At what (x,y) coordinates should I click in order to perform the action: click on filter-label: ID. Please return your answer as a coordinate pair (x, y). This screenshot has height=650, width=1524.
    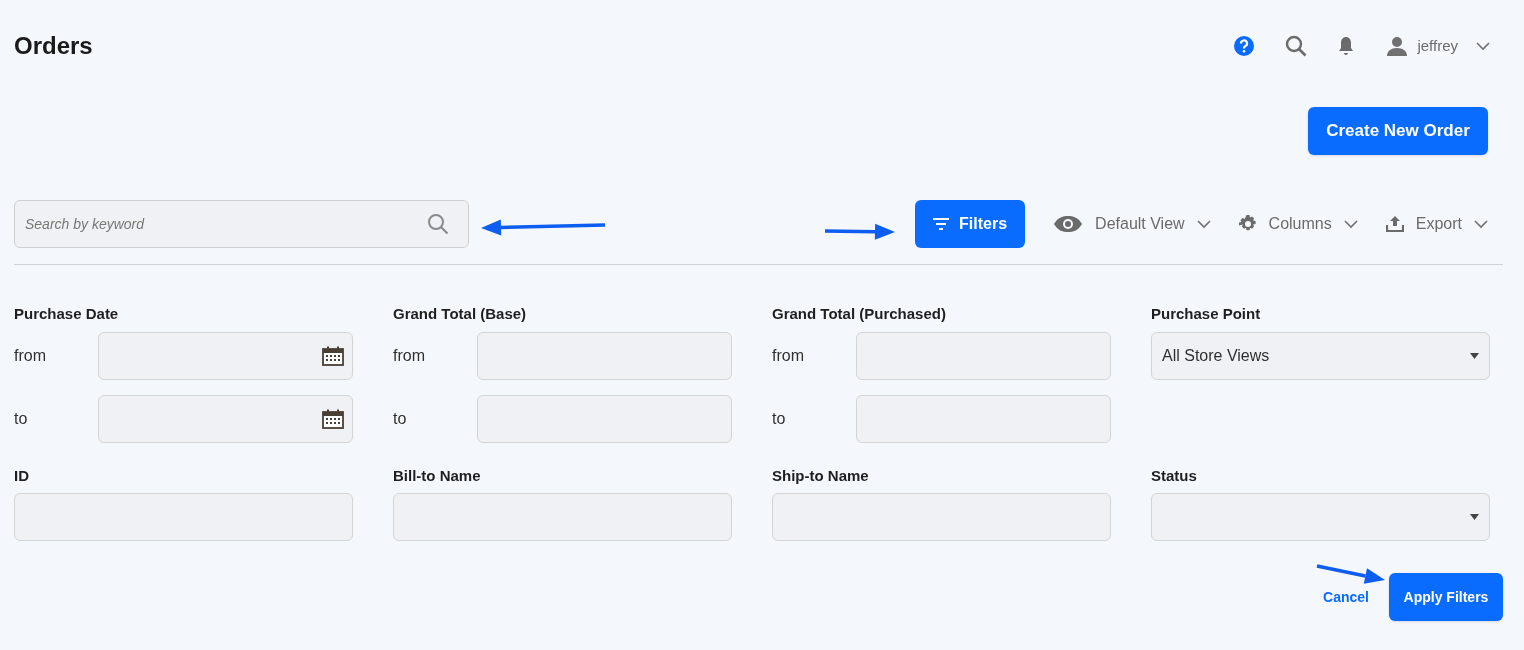
    Looking at the image, I should click on (22, 475).